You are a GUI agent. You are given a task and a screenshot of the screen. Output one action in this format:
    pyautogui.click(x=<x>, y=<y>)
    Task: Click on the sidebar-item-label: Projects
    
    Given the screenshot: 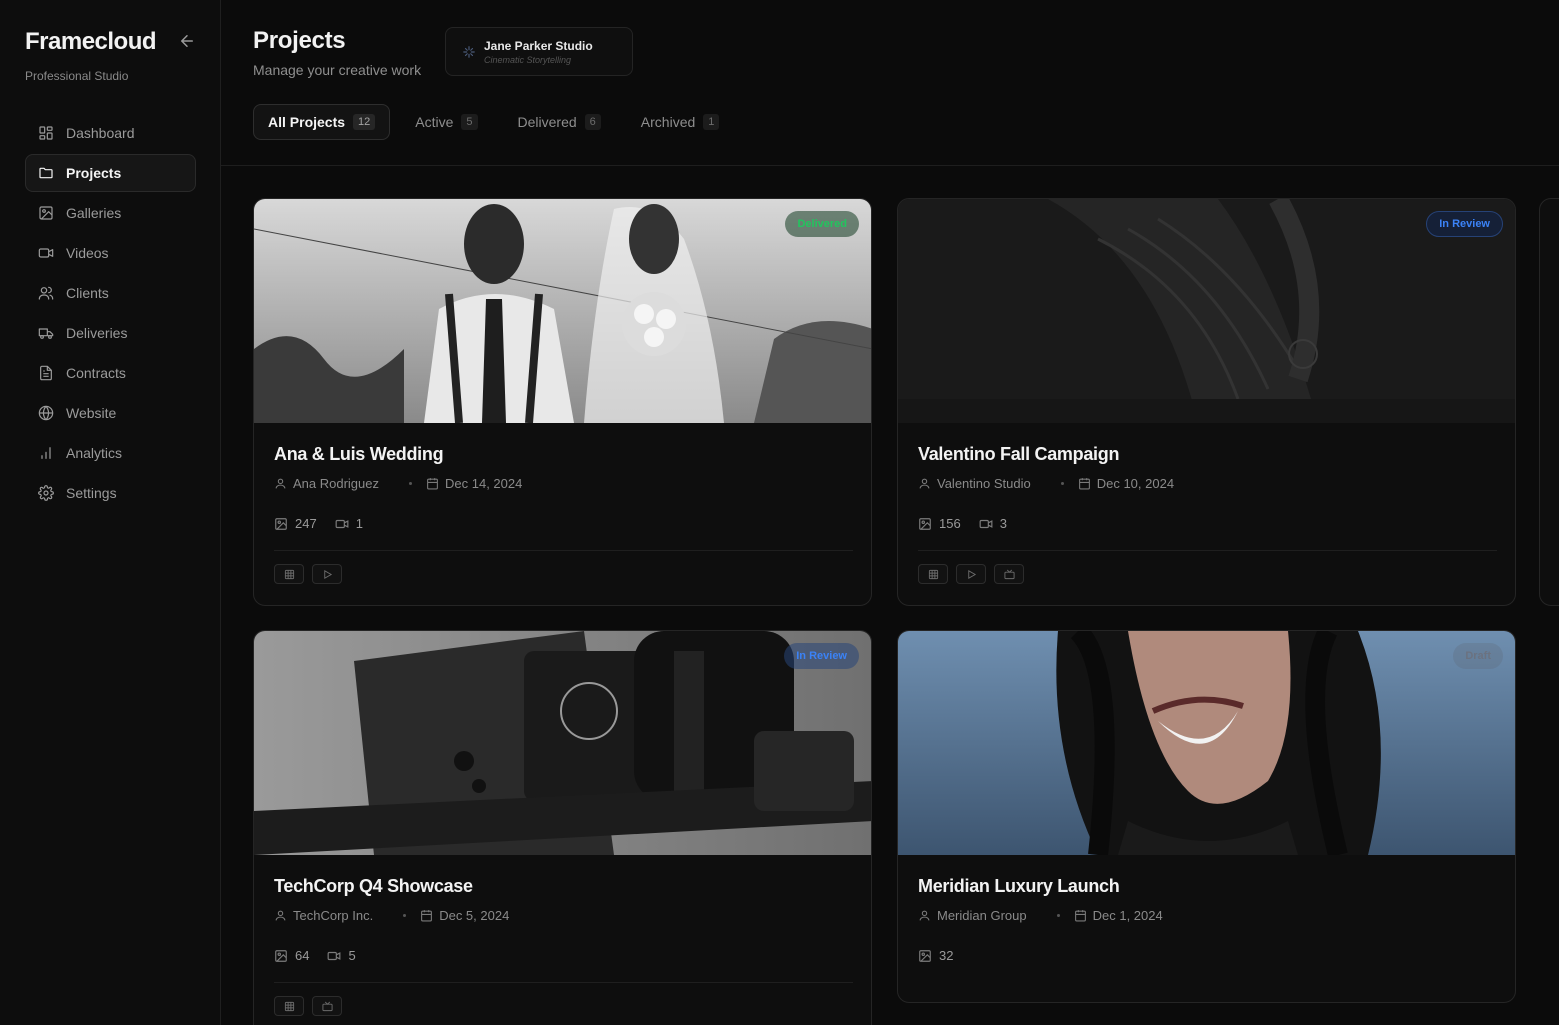 What is the action you would take?
    pyautogui.click(x=94, y=173)
    